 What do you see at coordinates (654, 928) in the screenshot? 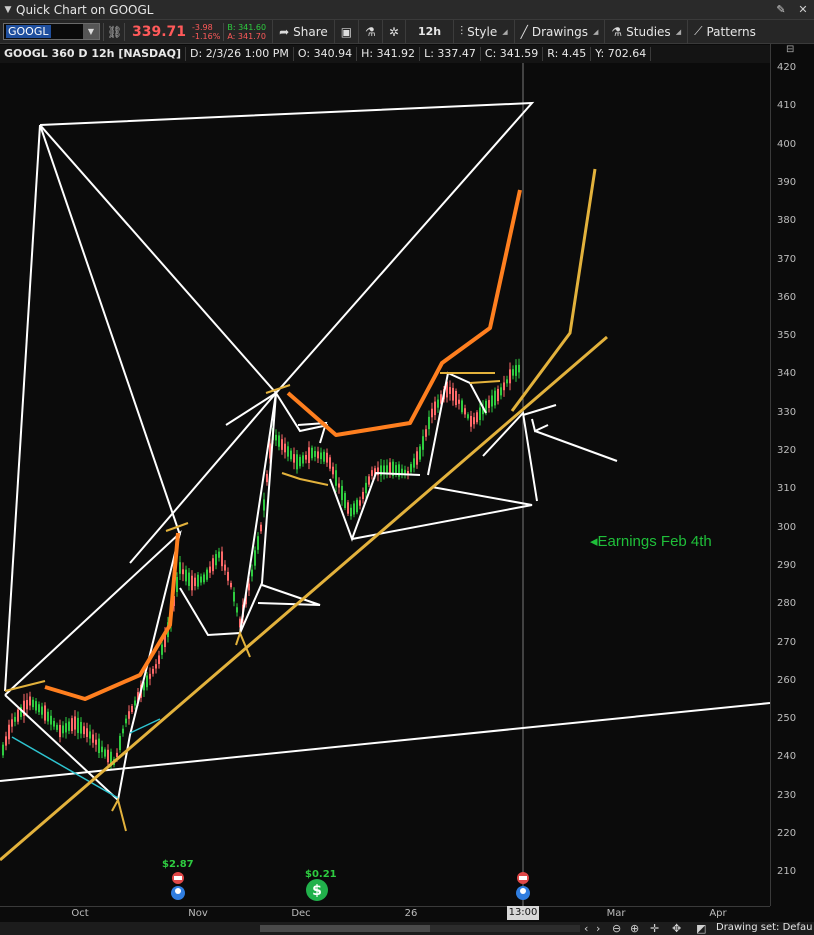
I see `crosshair-icon: ✛` at bounding box center [654, 928].